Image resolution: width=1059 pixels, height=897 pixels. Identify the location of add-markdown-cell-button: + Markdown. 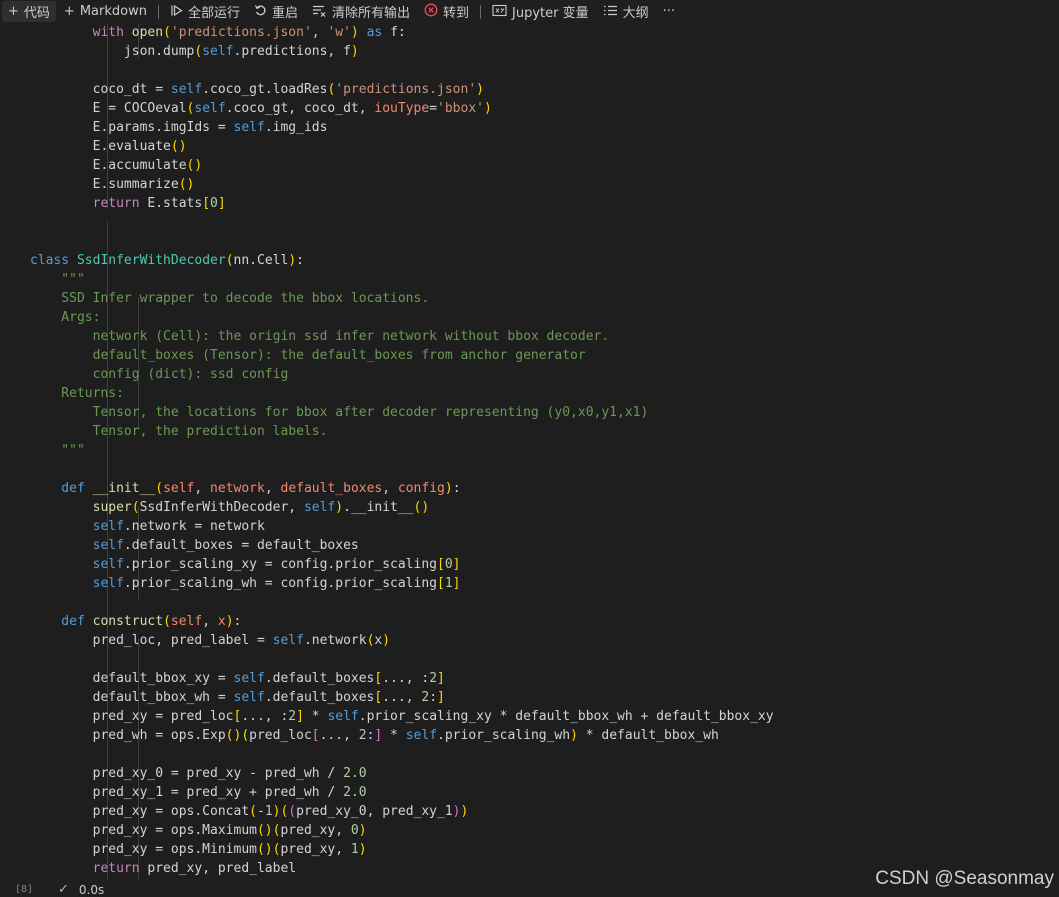
(105, 11).